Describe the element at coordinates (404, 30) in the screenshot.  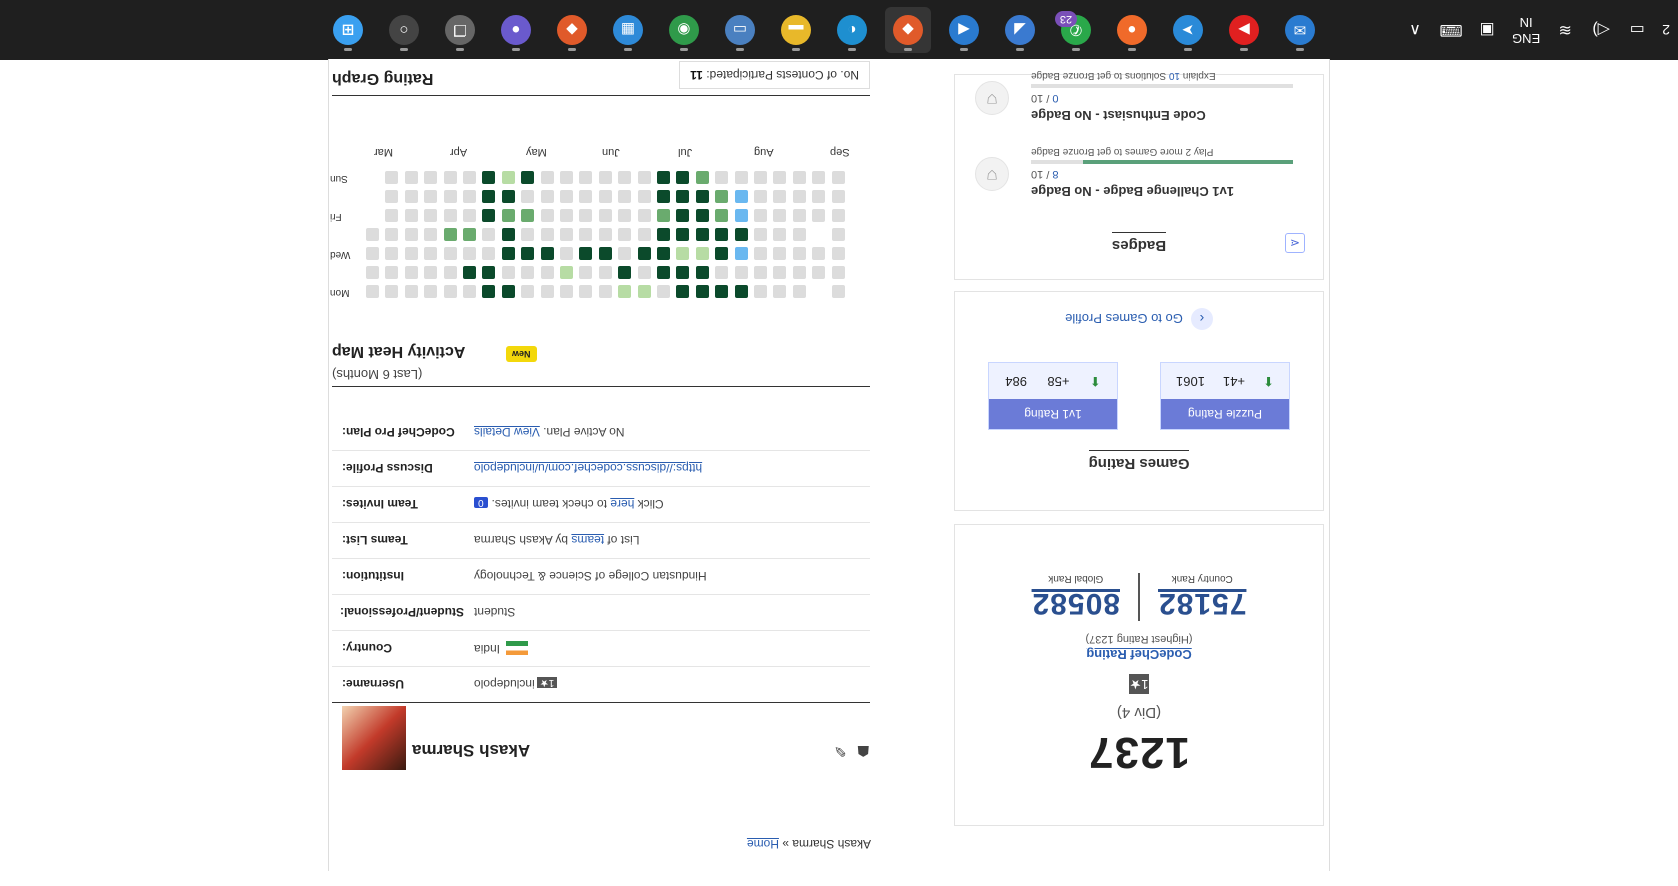
I see `taskbar-app-search: ○` at that location.